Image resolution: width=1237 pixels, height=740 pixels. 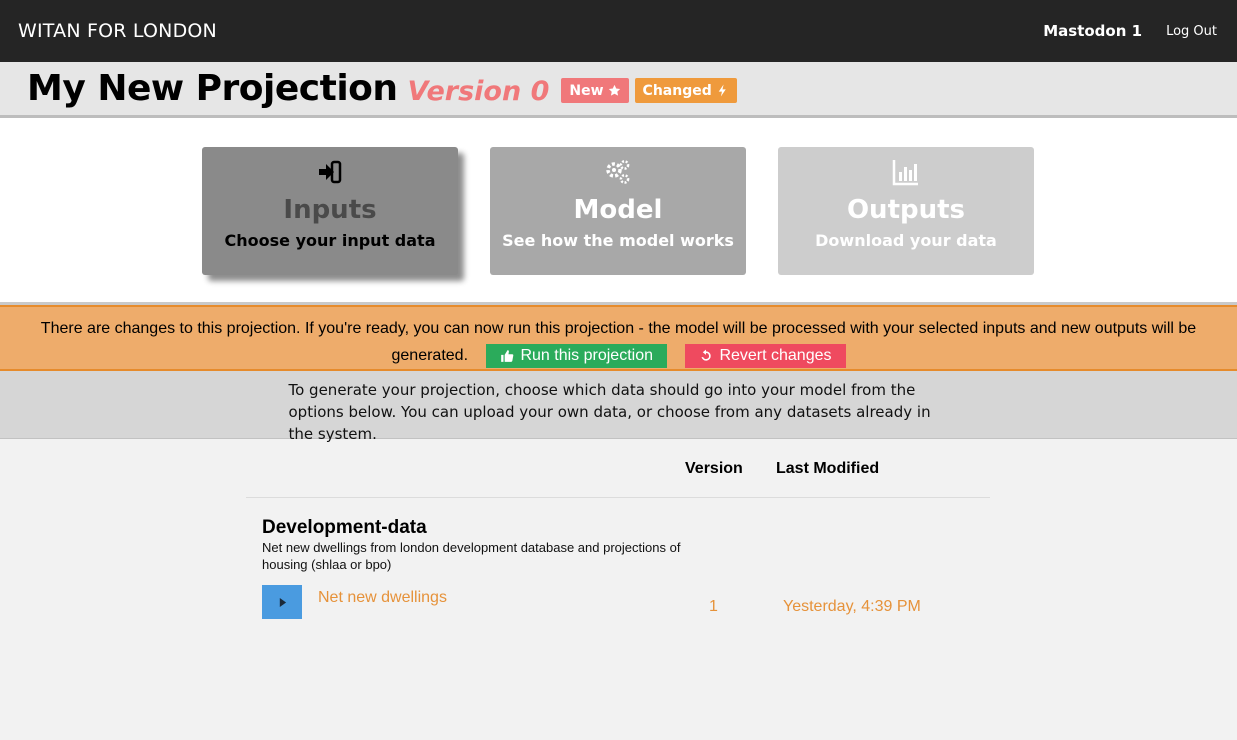 What do you see at coordinates (614, 90) in the screenshot?
I see `star-icon` at bounding box center [614, 90].